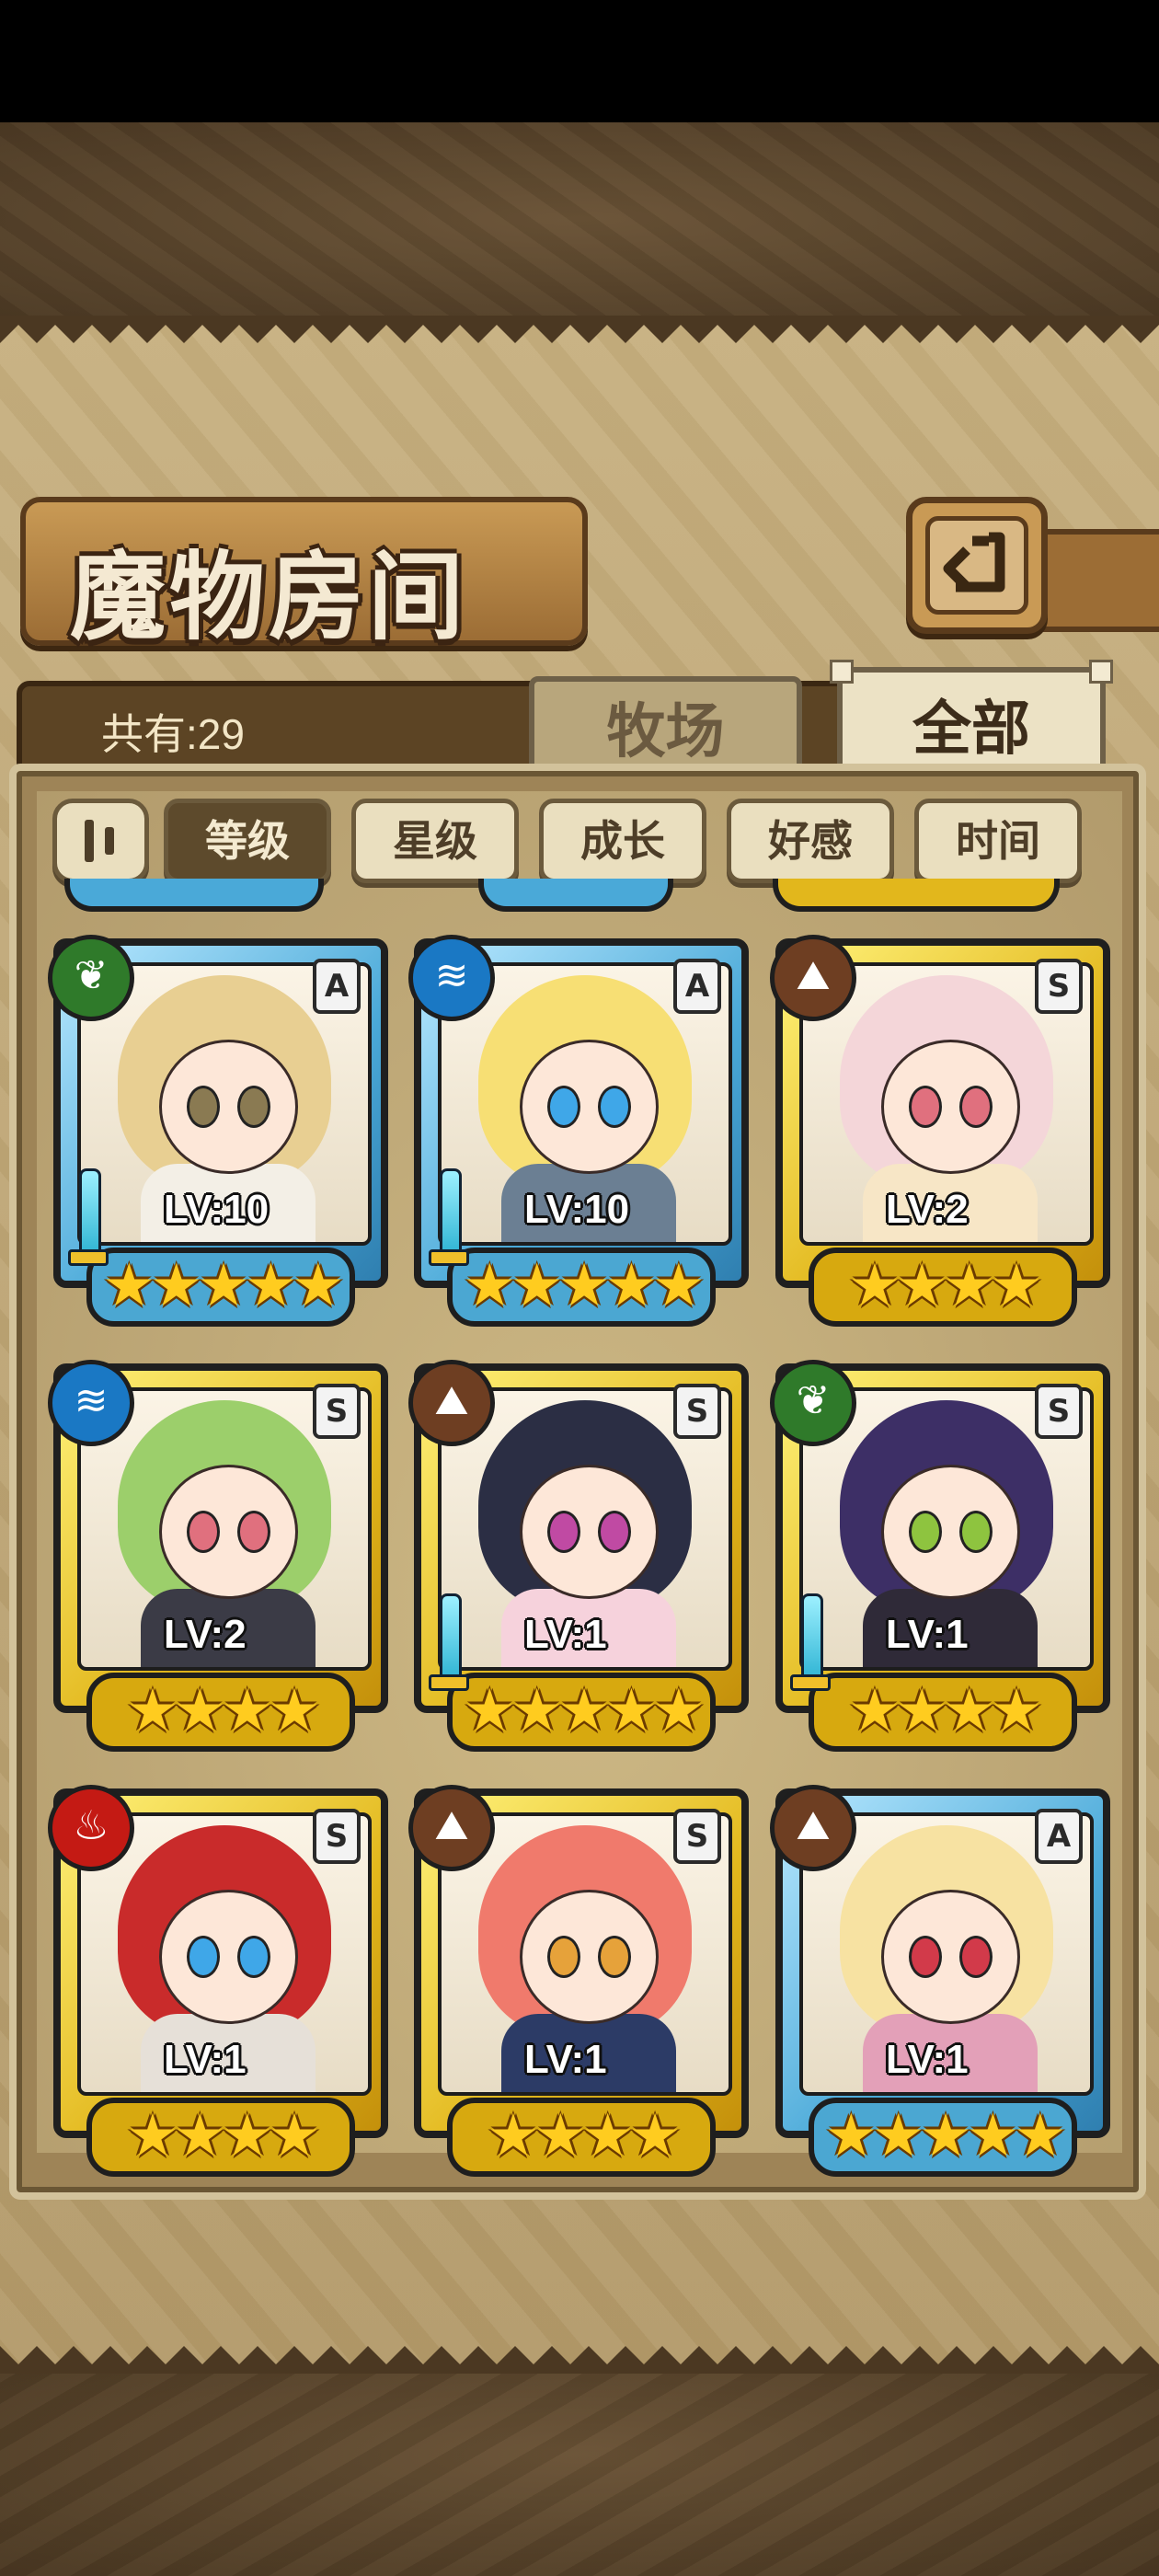 This screenshot has width=1159, height=2576. I want to click on map-background-top, so click(579, 219).